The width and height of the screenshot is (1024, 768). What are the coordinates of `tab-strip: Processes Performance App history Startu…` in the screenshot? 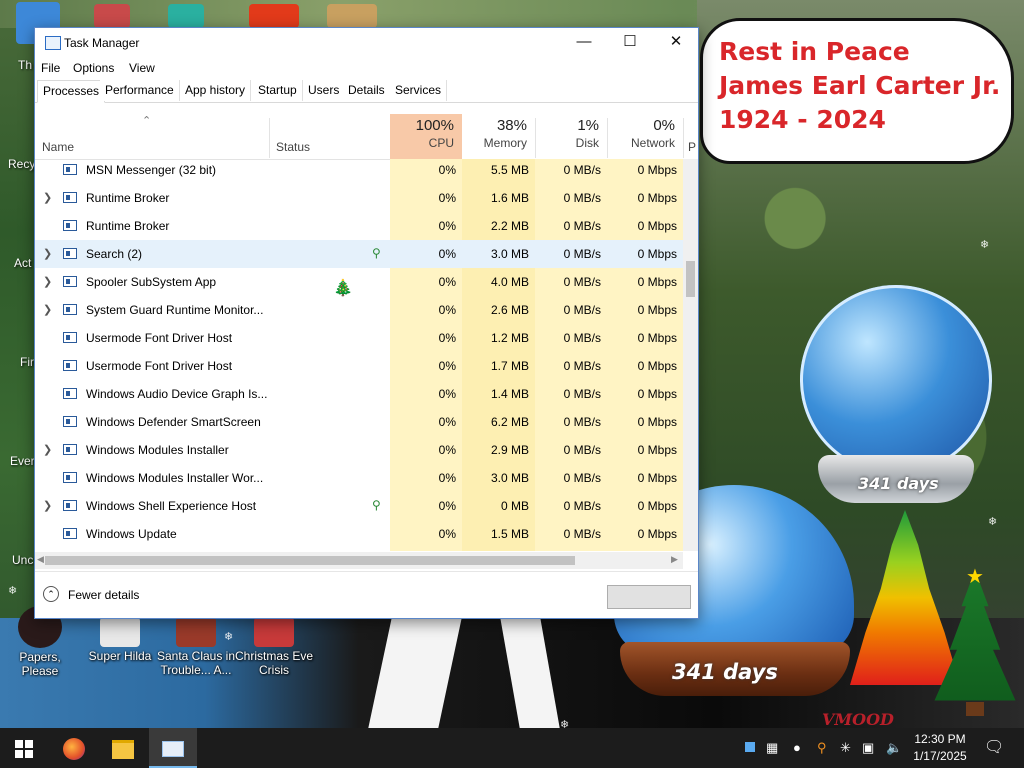 It's located at (366, 91).